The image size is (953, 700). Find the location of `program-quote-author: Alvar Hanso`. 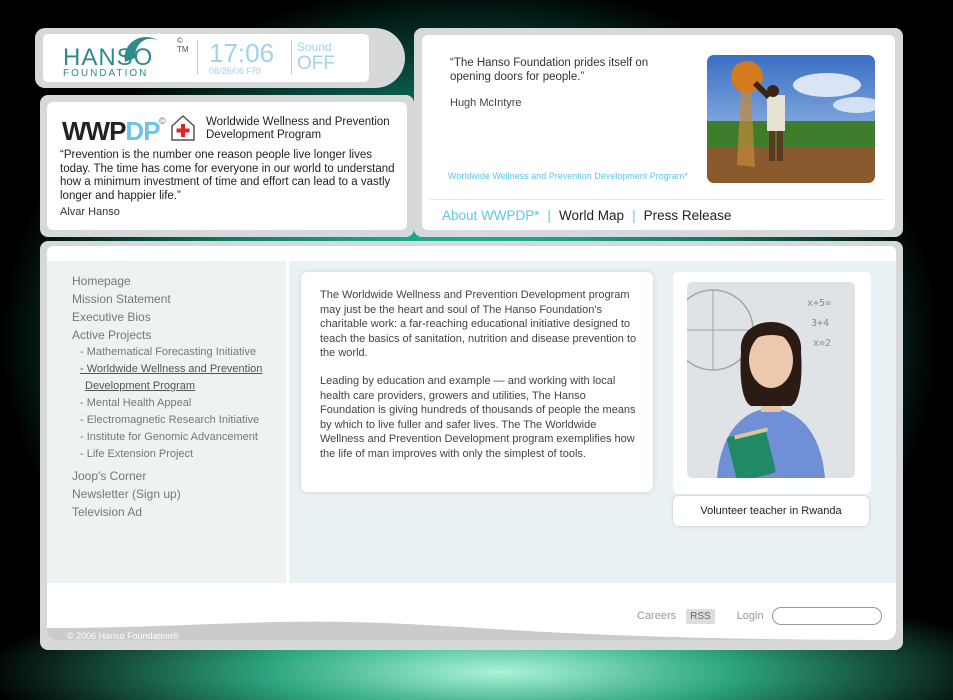

program-quote-author: Alvar Hanso is located at coordinates (90, 212).